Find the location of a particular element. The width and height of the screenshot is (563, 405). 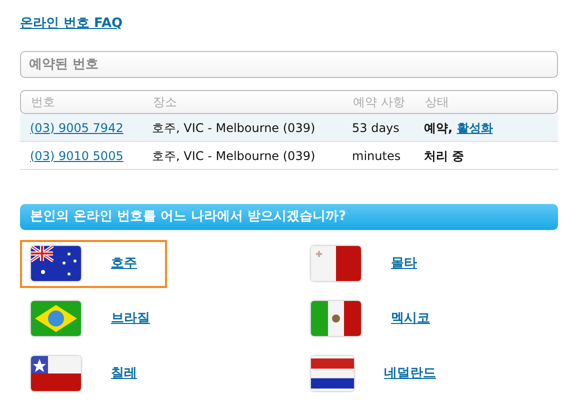

phone-number-link: (03) 9005 7942 is located at coordinates (77, 127).